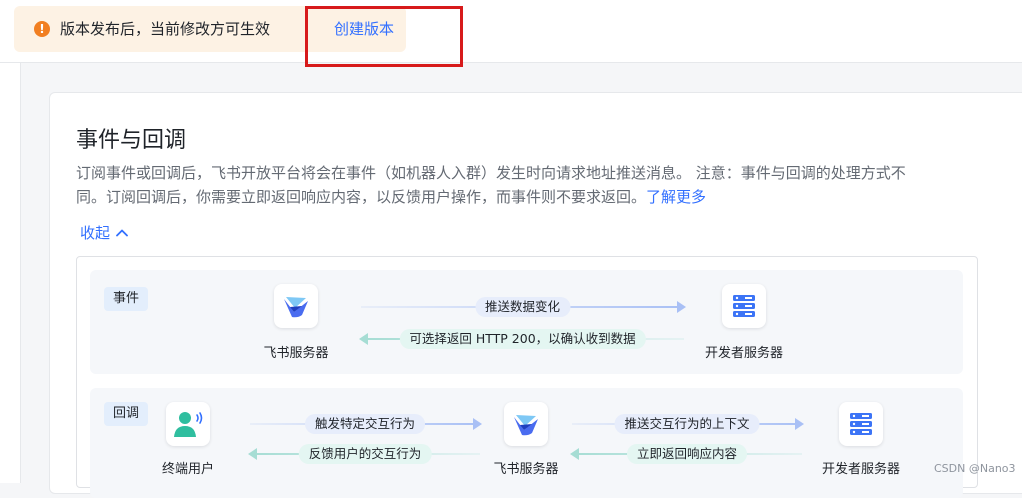 Image resolution: width=1022 pixels, height=498 pixels. I want to click on user-icon, so click(188, 424).